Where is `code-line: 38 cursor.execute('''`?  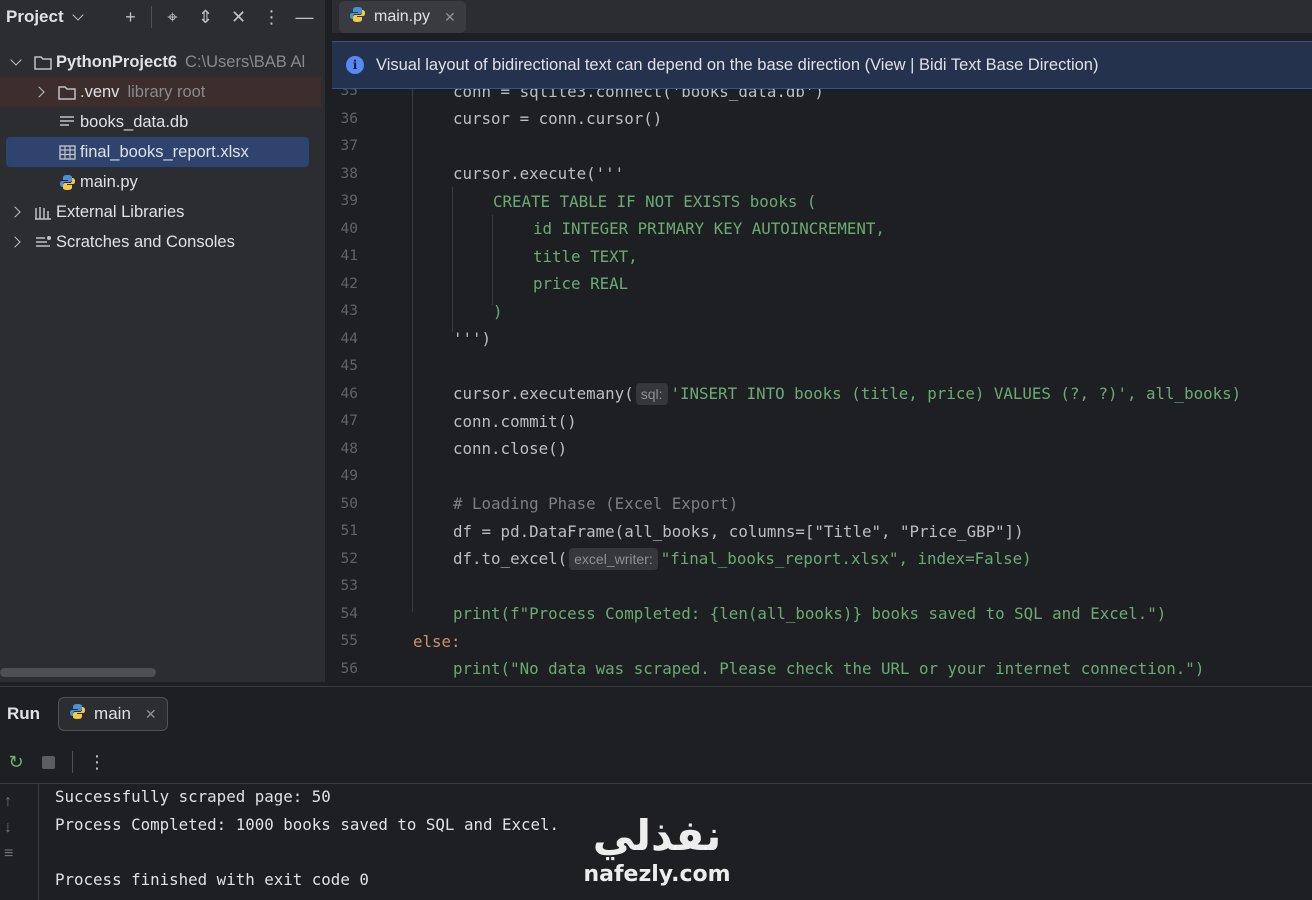
code-line: 38 cursor.execute(''' is located at coordinates (822, 174).